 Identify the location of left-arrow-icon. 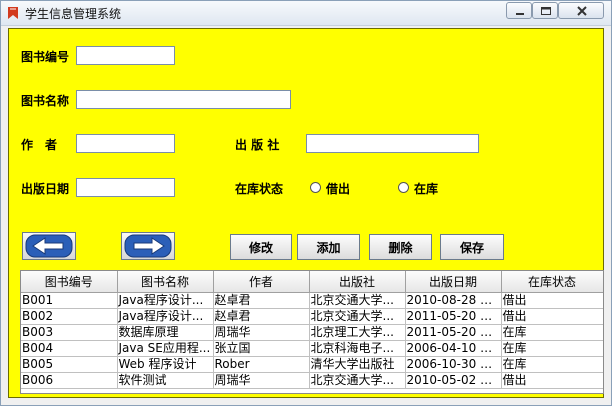
(49, 246).